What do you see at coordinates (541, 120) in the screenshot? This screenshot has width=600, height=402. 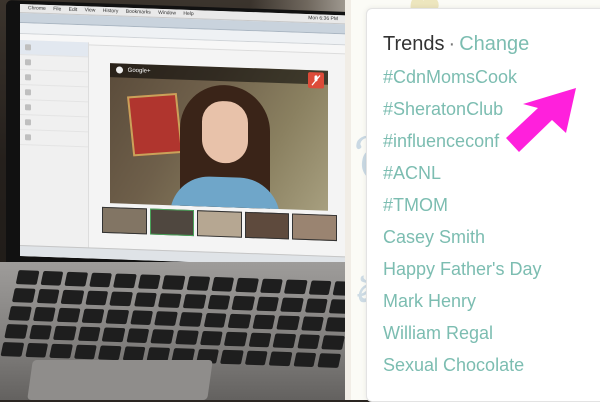 I see `magenta-arrow-icon` at bounding box center [541, 120].